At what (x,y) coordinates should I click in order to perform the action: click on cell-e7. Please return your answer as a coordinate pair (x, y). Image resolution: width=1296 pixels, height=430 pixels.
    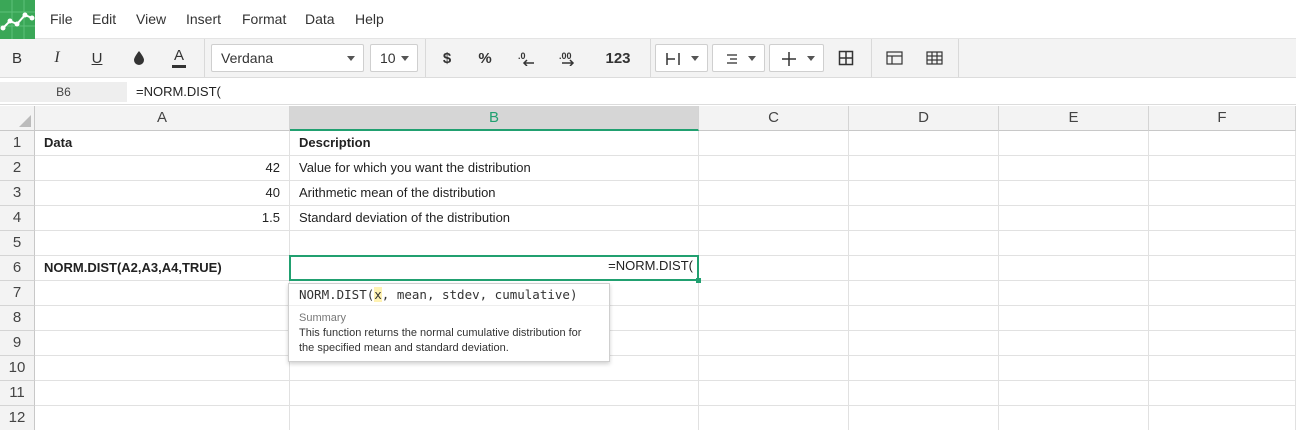
    Looking at the image, I should click on (1074, 293).